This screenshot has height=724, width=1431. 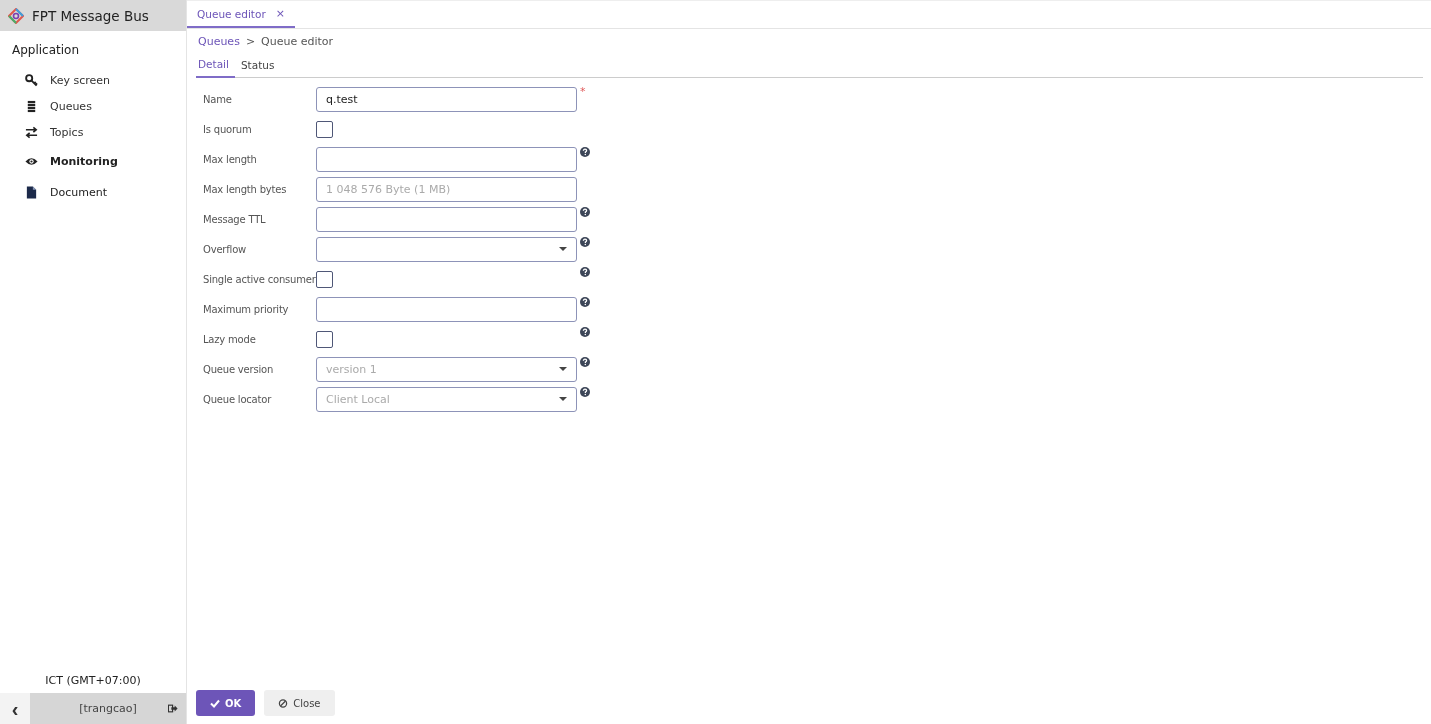 What do you see at coordinates (583, 92) in the screenshot?
I see `required-marker: *` at bounding box center [583, 92].